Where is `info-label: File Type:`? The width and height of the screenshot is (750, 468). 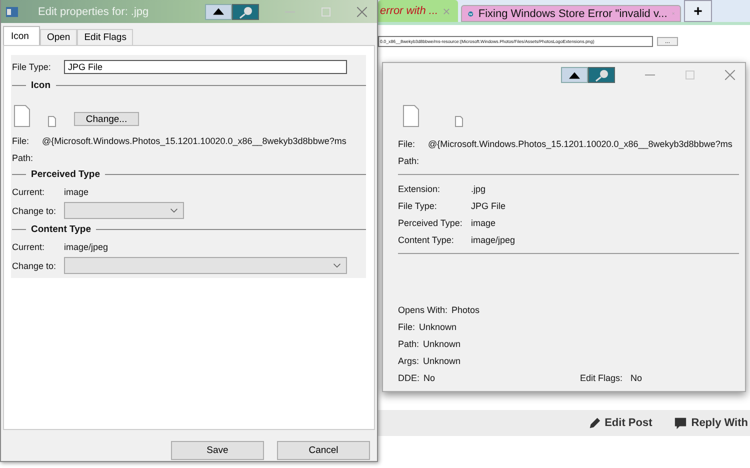 info-label: File Type: is located at coordinates (418, 205).